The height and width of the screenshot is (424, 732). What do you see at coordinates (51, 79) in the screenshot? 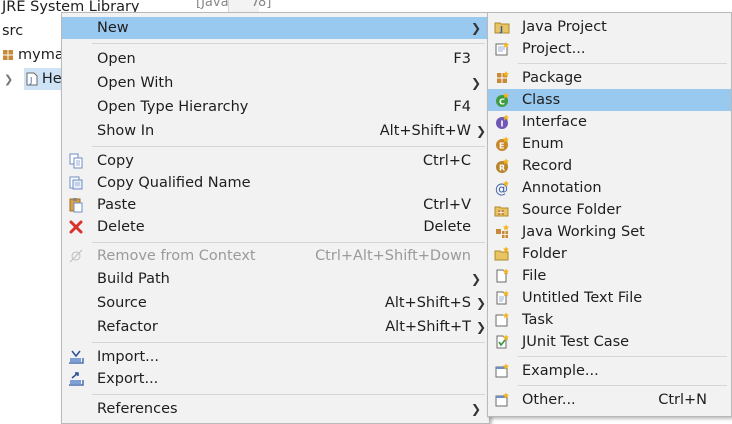
I see `file-label: He` at bounding box center [51, 79].